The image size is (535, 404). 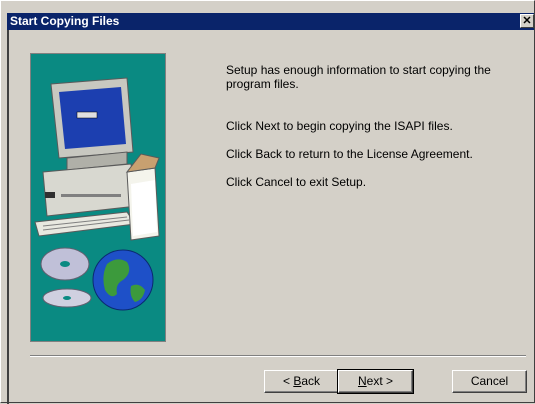 What do you see at coordinates (97, 194) in the screenshot?
I see `computer-illustration` at bounding box center [97, 194].